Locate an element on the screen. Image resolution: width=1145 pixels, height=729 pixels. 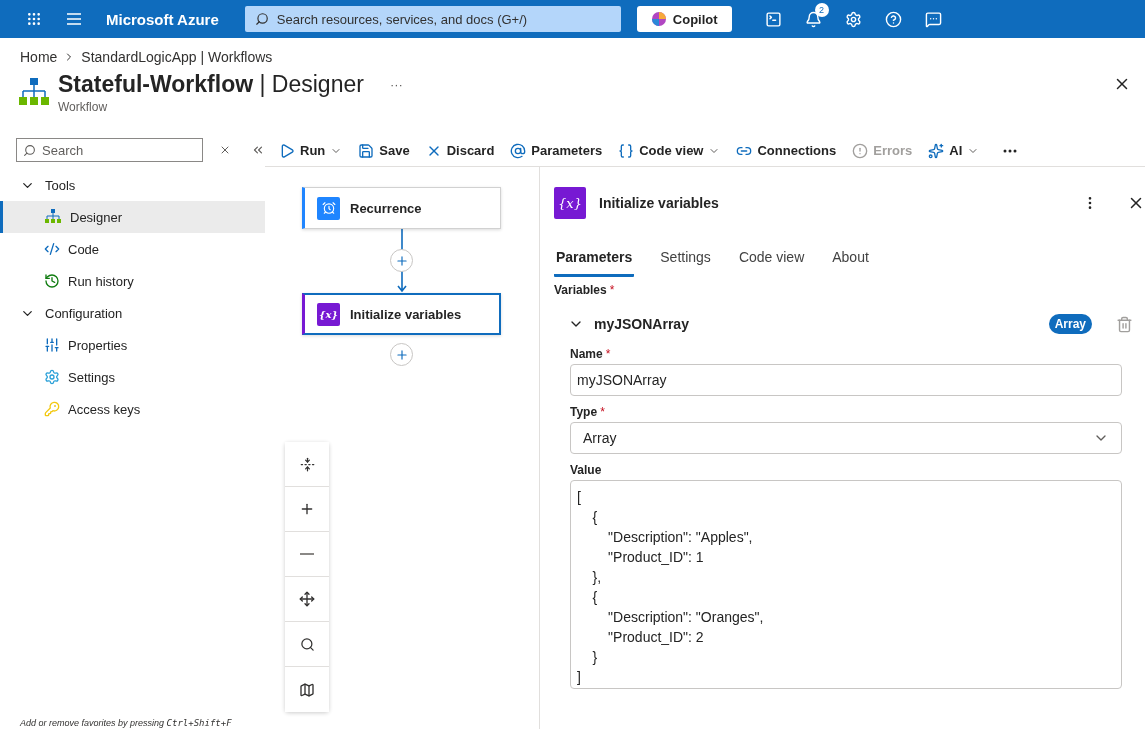
pan-button is located at coordinates (307, 599).